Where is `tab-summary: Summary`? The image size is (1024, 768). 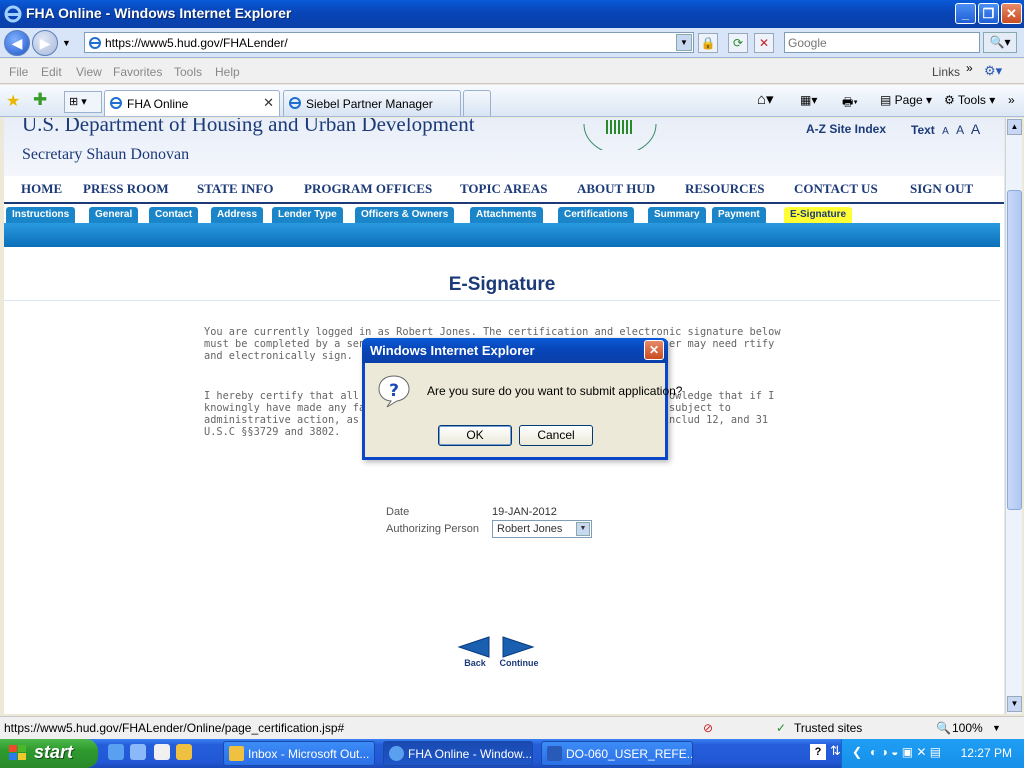 tab-summary: Summary is located at coordinates (677, 215).